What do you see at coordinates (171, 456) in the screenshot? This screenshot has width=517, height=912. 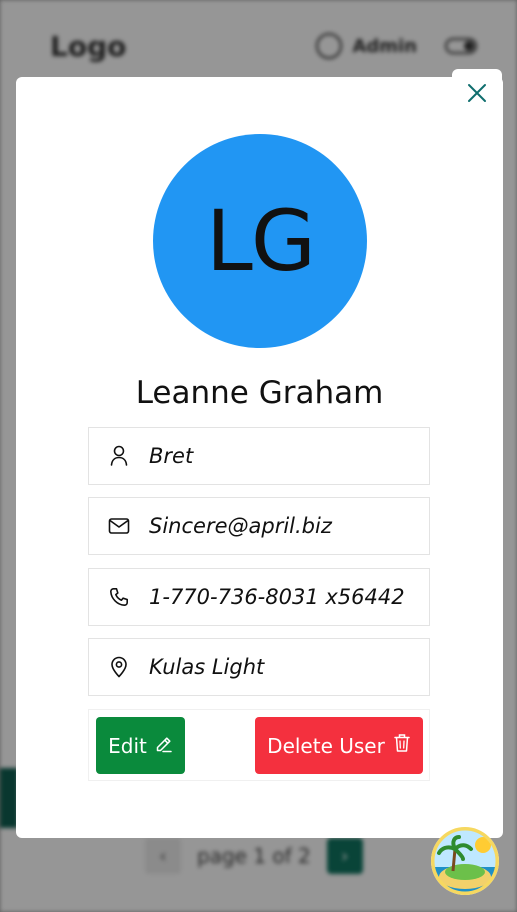 I see `username-value: Bret` at bounding box center [171, 456].